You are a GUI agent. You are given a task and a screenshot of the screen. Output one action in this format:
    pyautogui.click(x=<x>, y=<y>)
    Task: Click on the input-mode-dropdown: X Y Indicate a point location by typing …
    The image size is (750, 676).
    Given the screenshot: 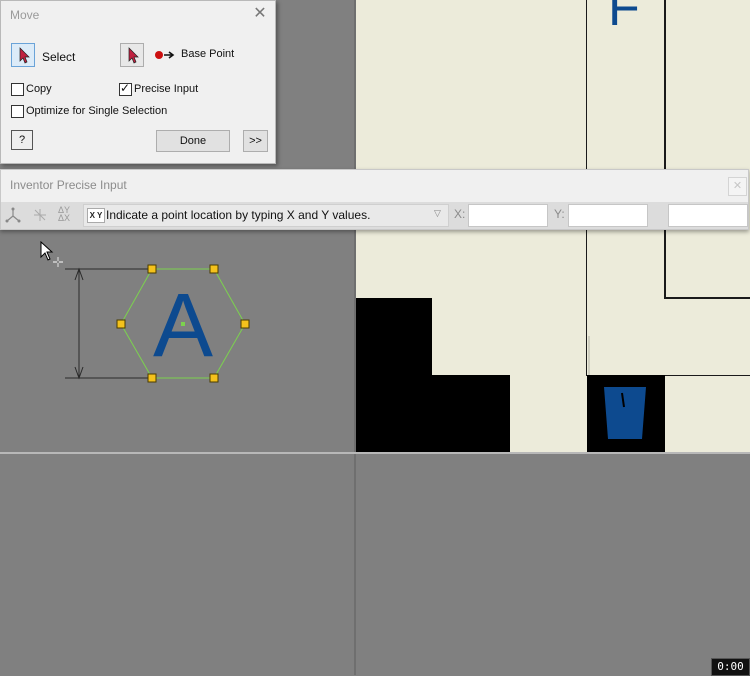 What is the action you would take?
    pyautogui.click(x=266, y=215)
    